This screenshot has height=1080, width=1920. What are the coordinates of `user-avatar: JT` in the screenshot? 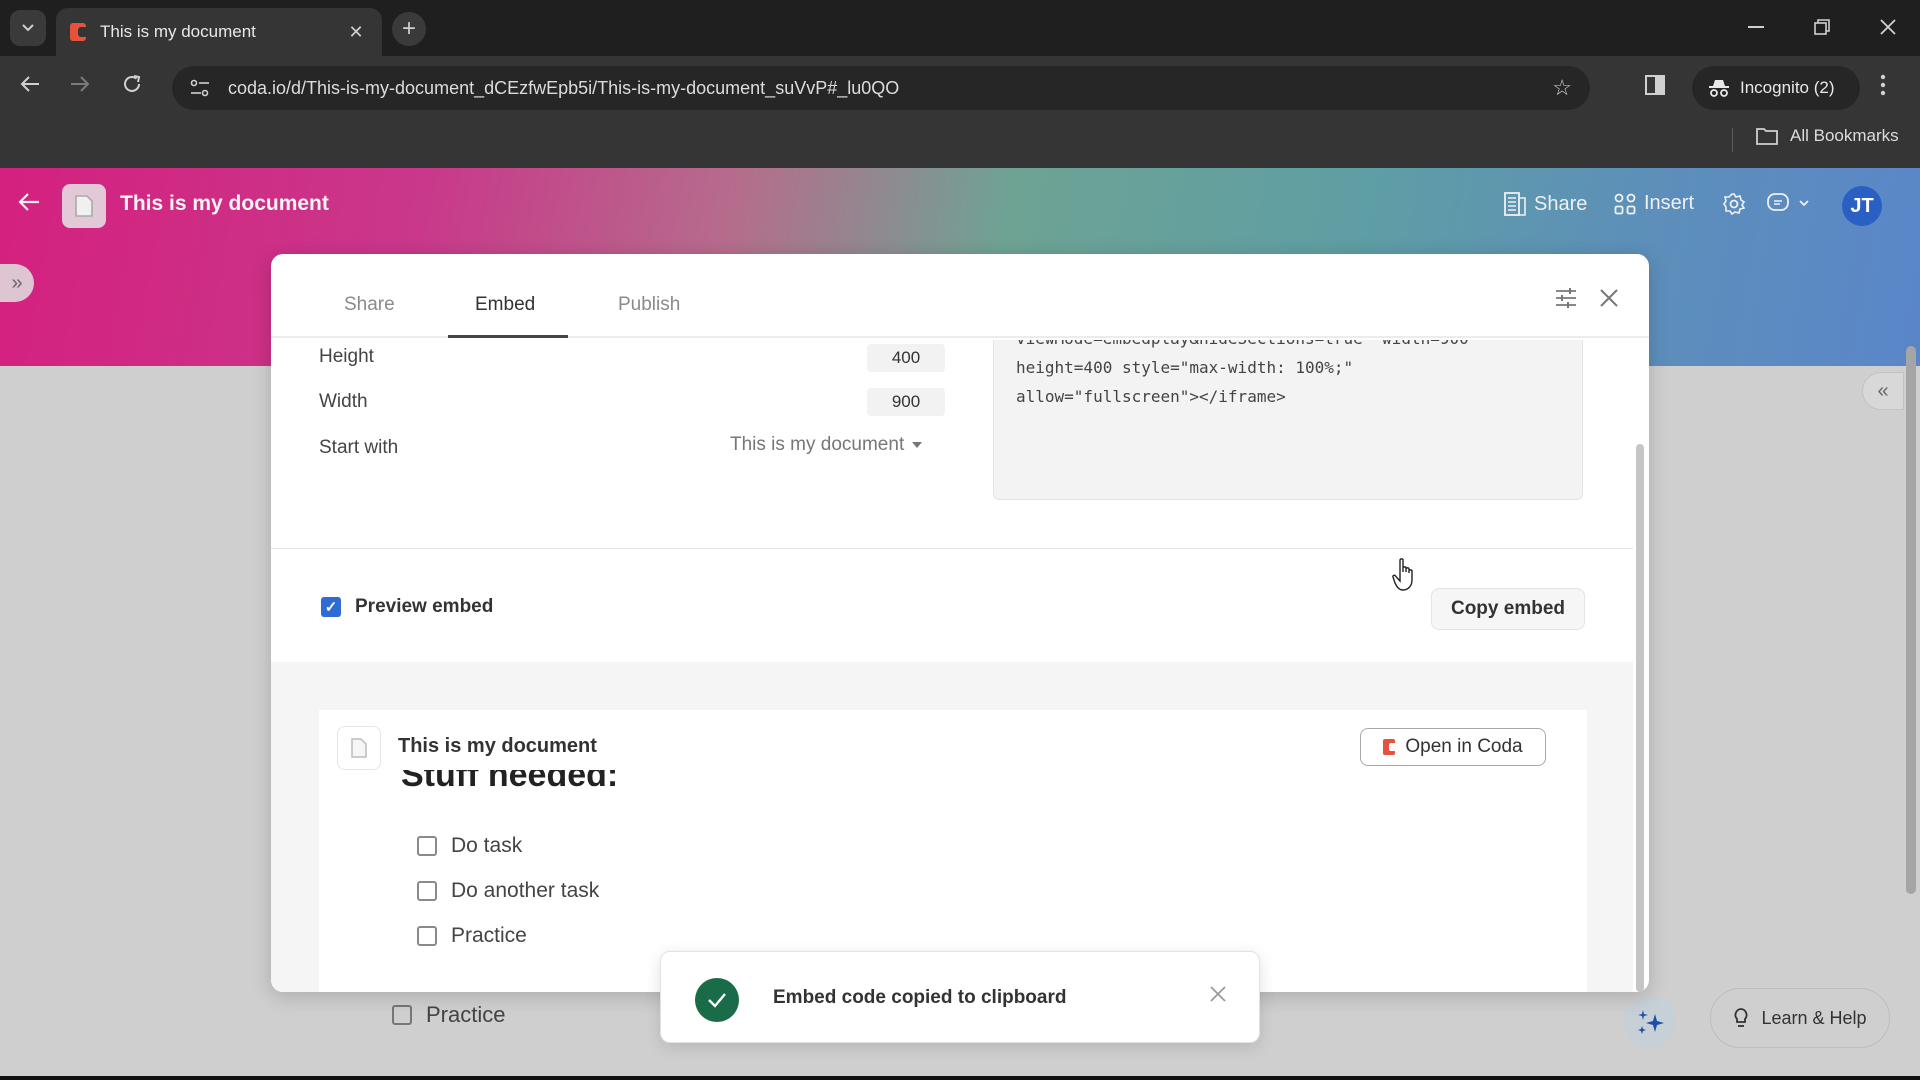 It's located at (1862, 206).